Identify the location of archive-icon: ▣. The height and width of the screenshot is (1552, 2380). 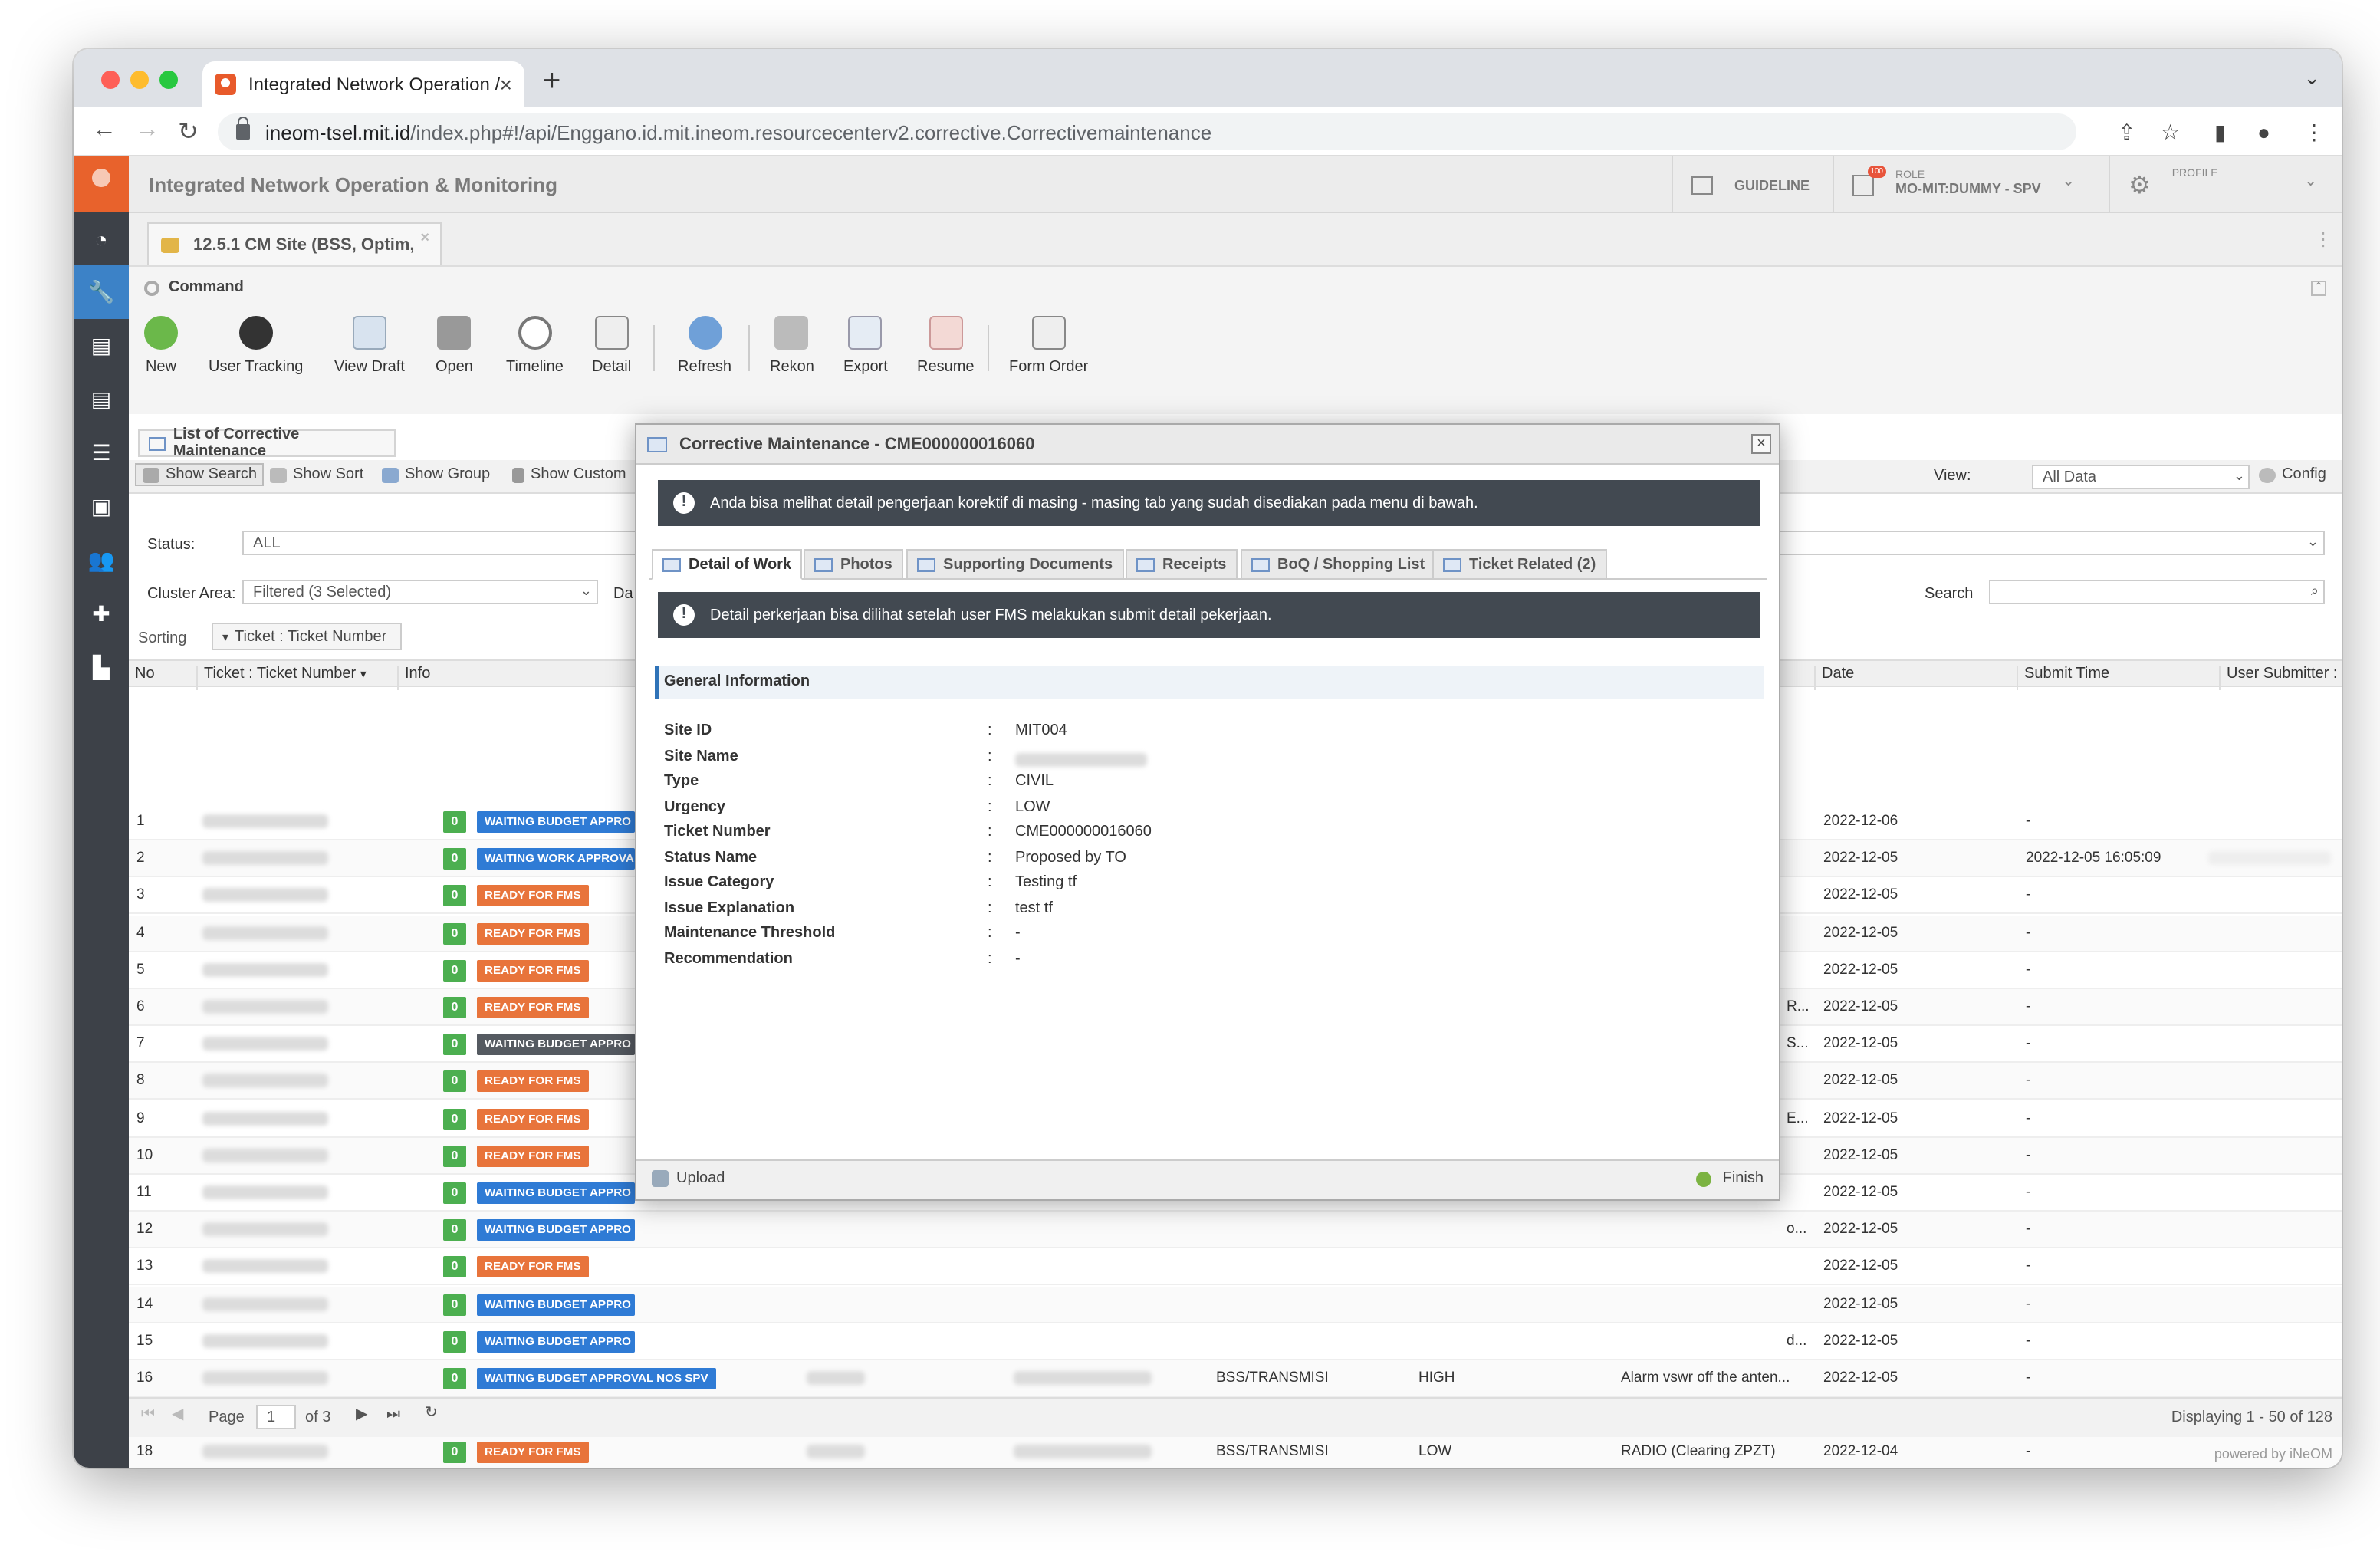
(101, 507).